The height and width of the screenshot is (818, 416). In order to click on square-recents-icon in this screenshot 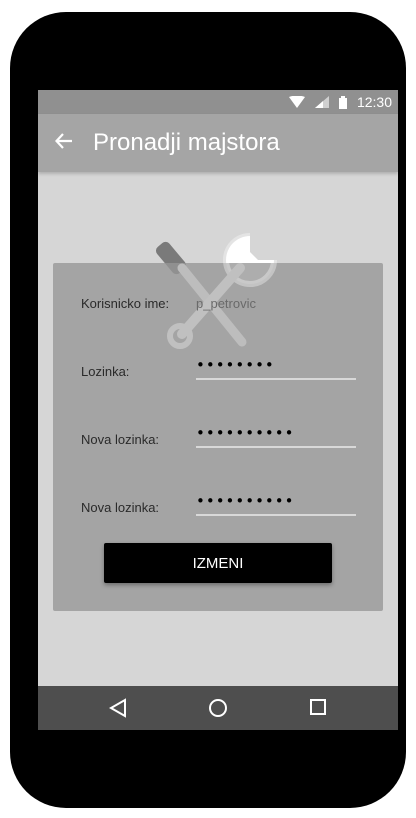, I will do `click(318, 709)`.